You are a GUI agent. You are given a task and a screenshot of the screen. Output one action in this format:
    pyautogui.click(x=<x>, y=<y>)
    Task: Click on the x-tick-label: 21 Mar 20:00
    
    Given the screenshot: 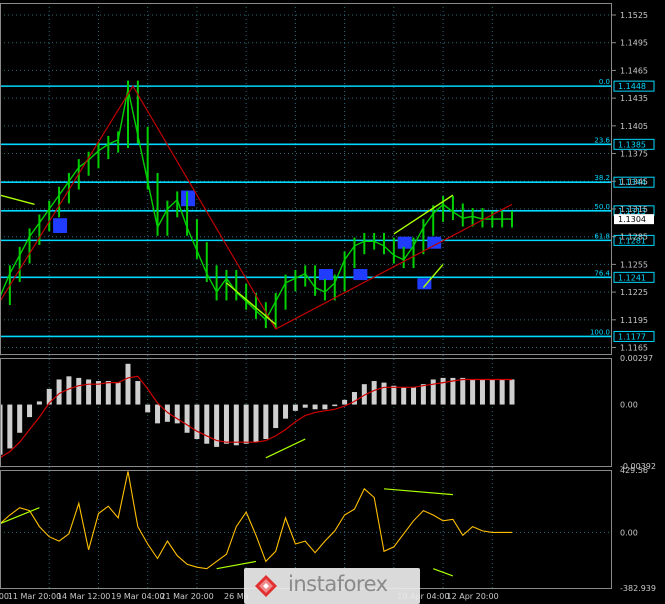 What is the action you would take?
    pyautogui.click(x=186, y=596)
    